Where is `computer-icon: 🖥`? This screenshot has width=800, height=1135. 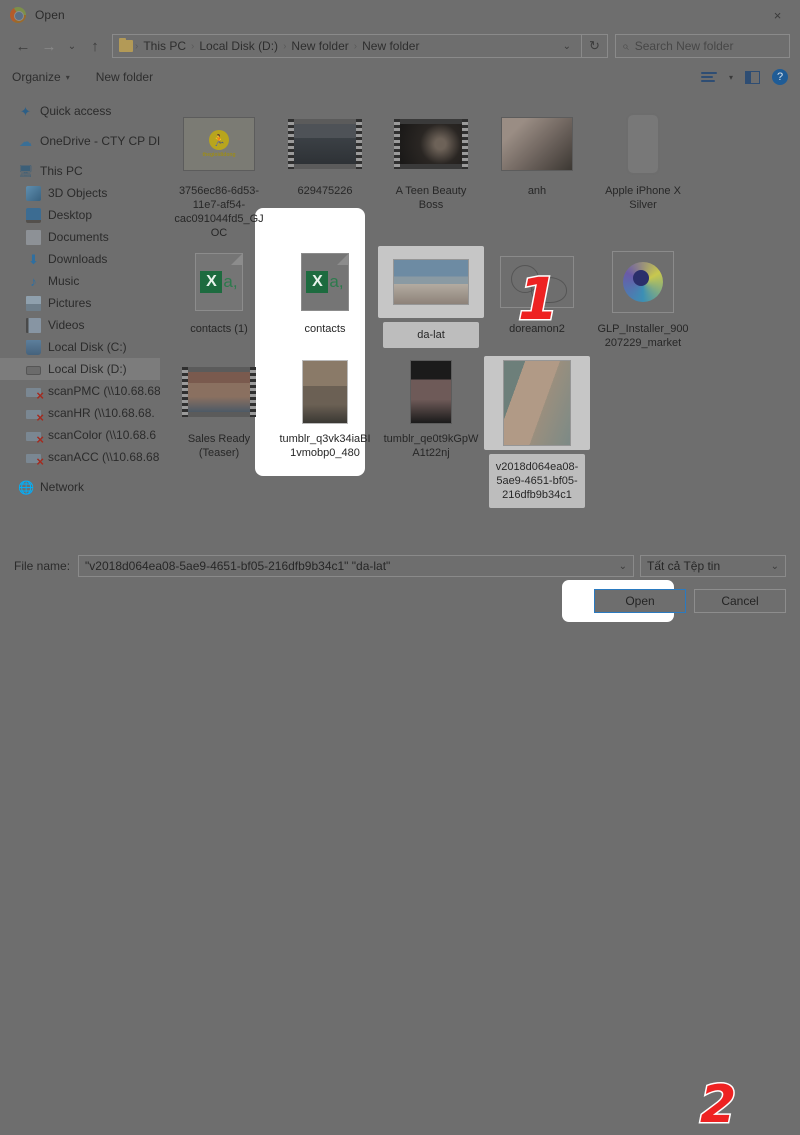
computer-icon: 🖥 is located at coordinates (26, 170).